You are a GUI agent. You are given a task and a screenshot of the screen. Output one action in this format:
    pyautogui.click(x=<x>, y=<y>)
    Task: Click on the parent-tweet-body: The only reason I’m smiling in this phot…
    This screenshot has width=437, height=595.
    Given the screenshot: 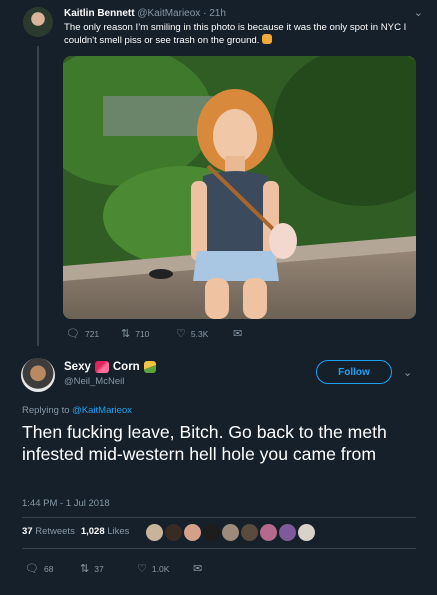 What is the action you would take?
    pyautogui.click(x=235, y=34)
    